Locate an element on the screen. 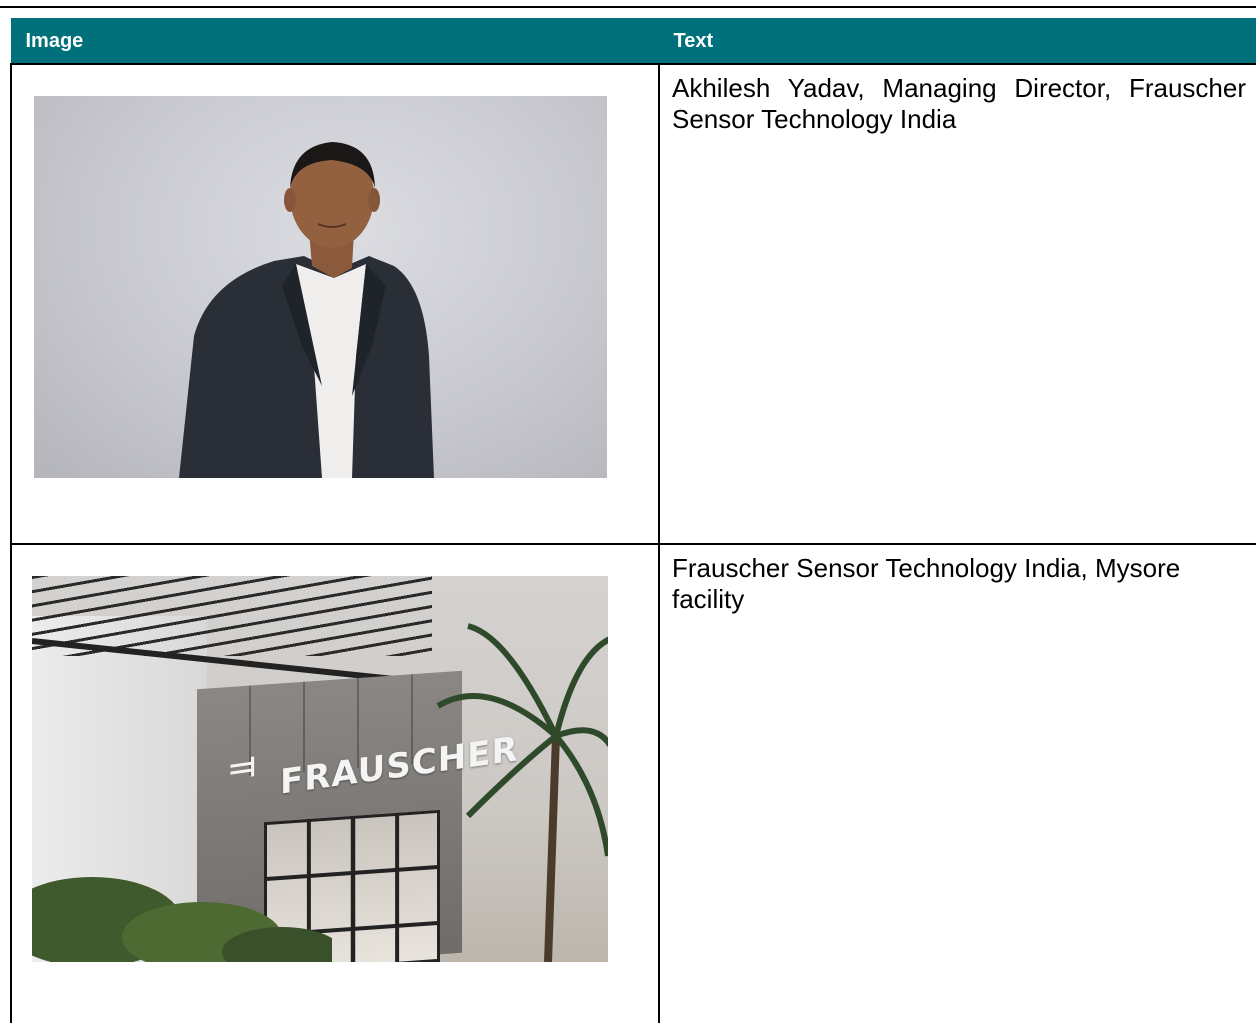 The width and height of the screenshot is (1256, 1023). table-header-row: Image Text is located at coordinates (633, 41).